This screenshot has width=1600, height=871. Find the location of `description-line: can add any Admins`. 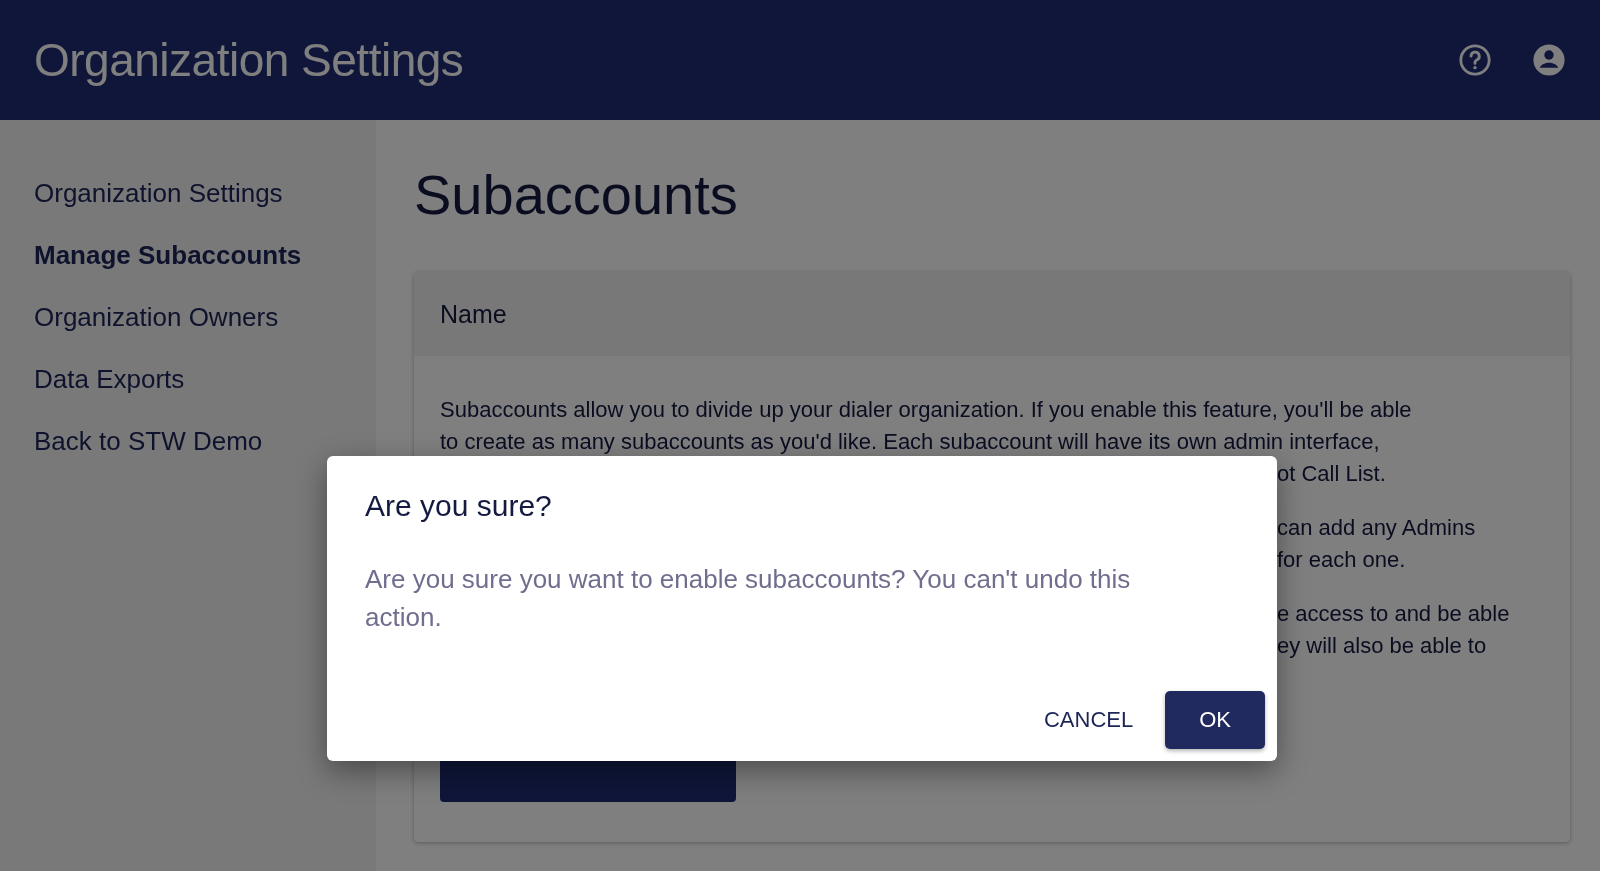

description-line: can add any Admins is located at coordinates (1376, 528).